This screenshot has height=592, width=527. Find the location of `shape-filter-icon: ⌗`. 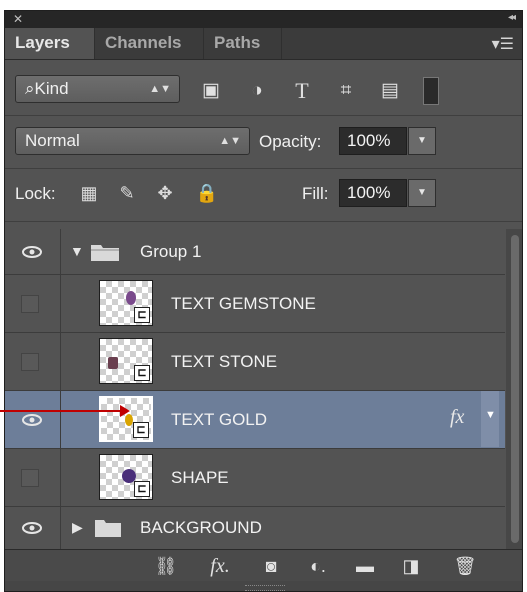

shape-filter-icon: ⌗ is located at coordinates (346, 91).